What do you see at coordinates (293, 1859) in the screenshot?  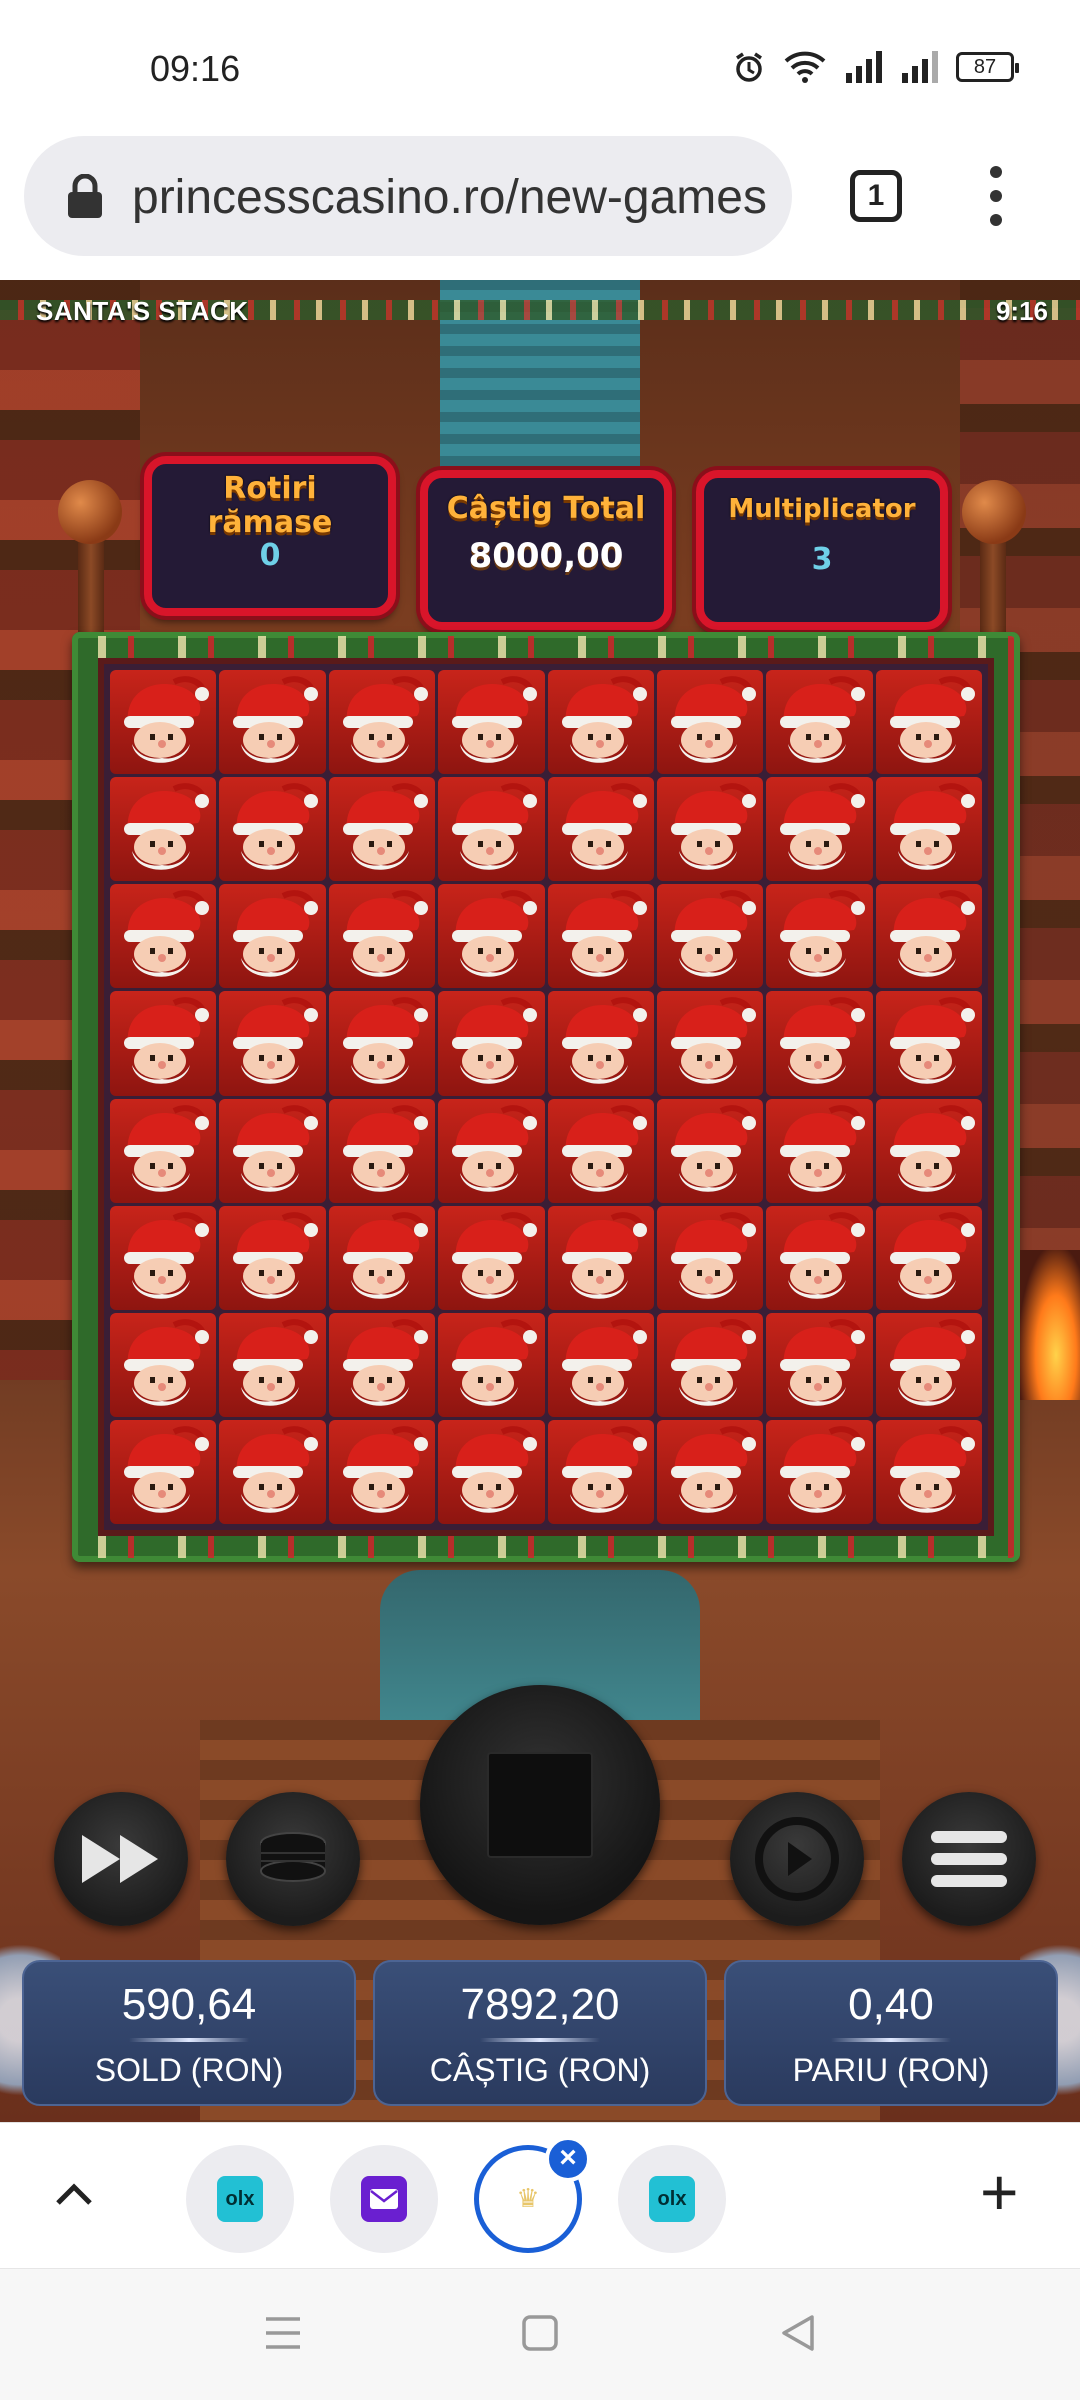 I see `bet-button` at bounding box center [293, 1859].